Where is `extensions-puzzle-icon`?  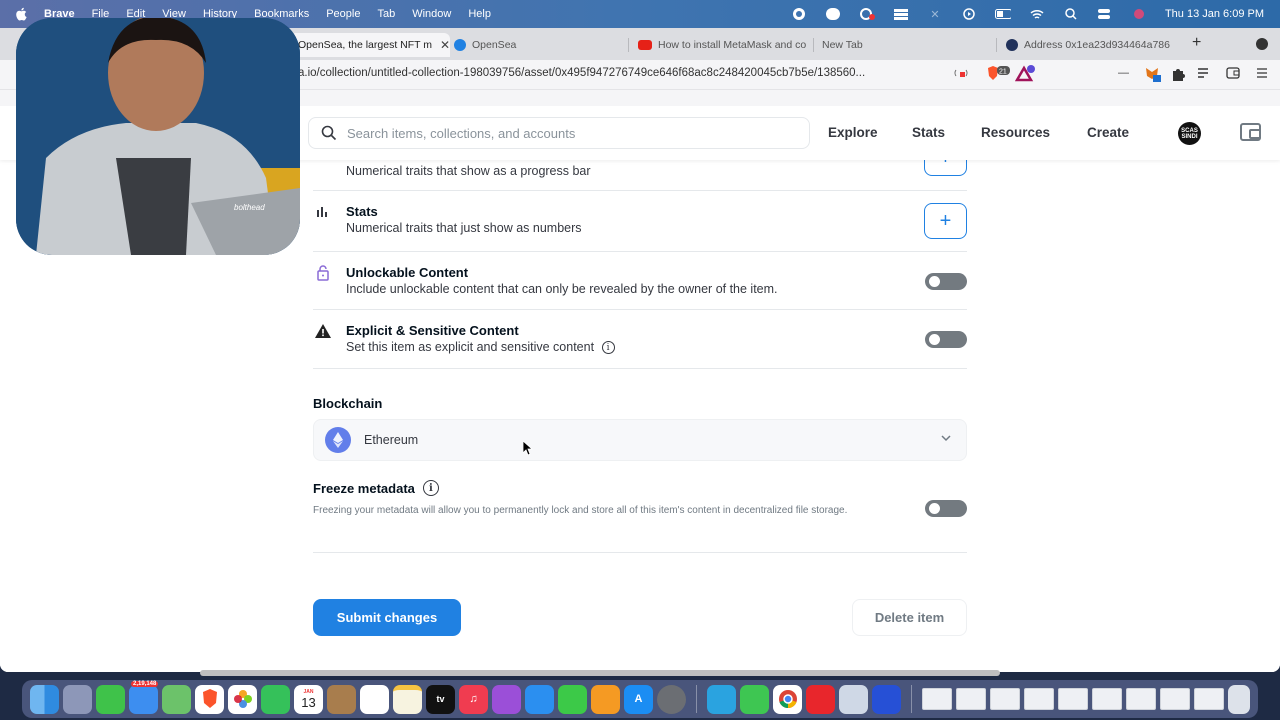
extensions-puzzle-icon is located at coordinates (1178, 75).